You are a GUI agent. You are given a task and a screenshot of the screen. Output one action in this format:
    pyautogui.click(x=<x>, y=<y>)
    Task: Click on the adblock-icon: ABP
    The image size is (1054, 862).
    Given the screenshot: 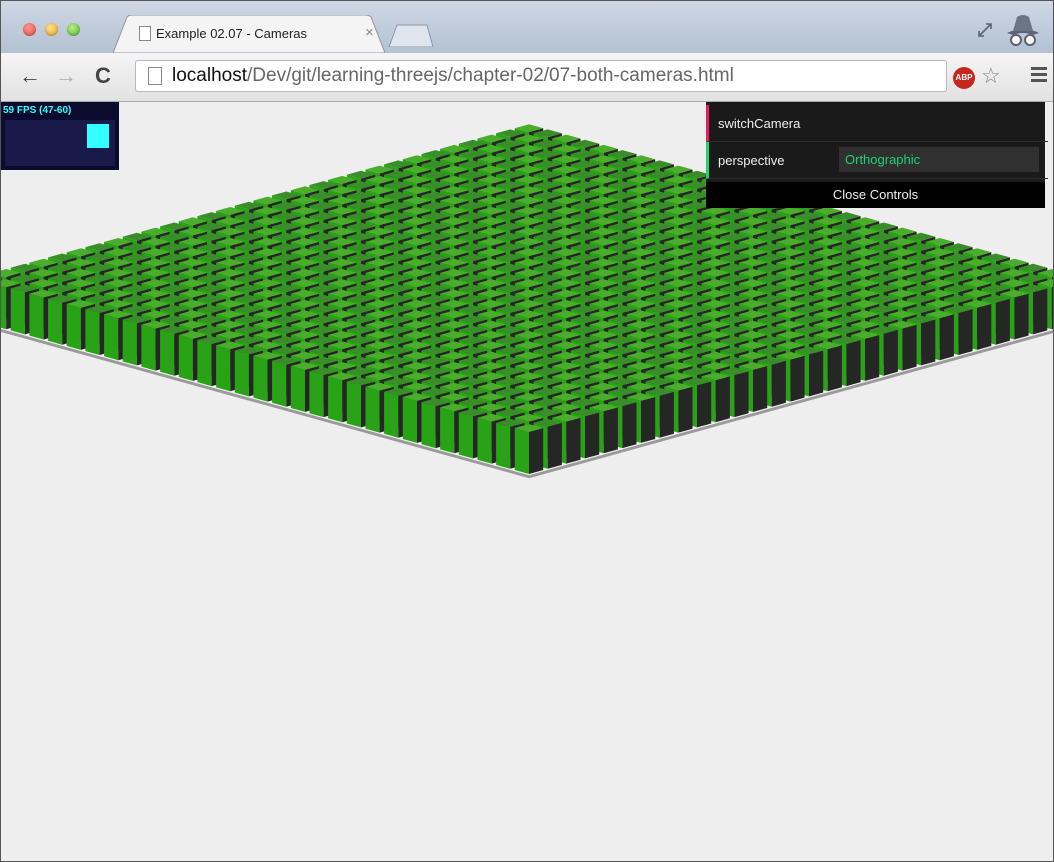 What is the action you would take?
    pyautogui.click(x=964, y=78)
    